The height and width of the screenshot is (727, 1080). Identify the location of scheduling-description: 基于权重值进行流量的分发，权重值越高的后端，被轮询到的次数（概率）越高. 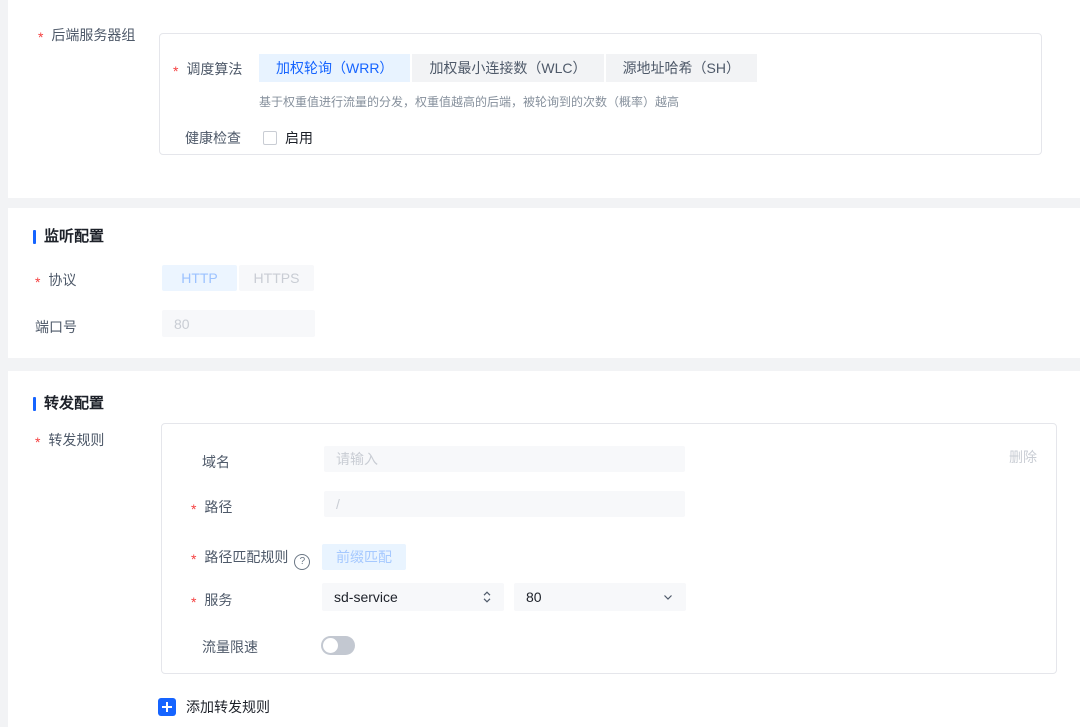
(469, 102).